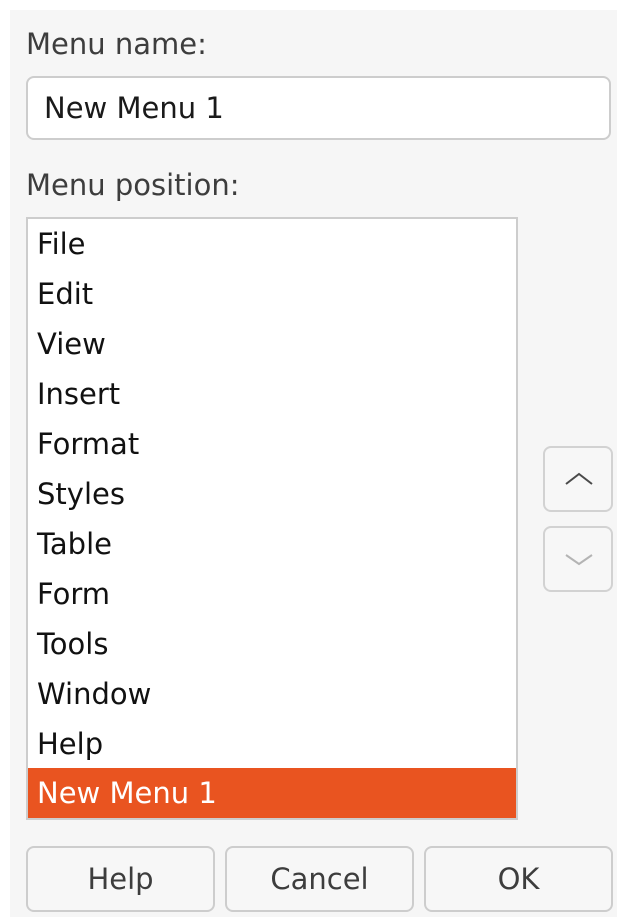 Image resolution: width=617 pixels, height=917 pixels. I want to click on menu-name-input, so click(318, 108).